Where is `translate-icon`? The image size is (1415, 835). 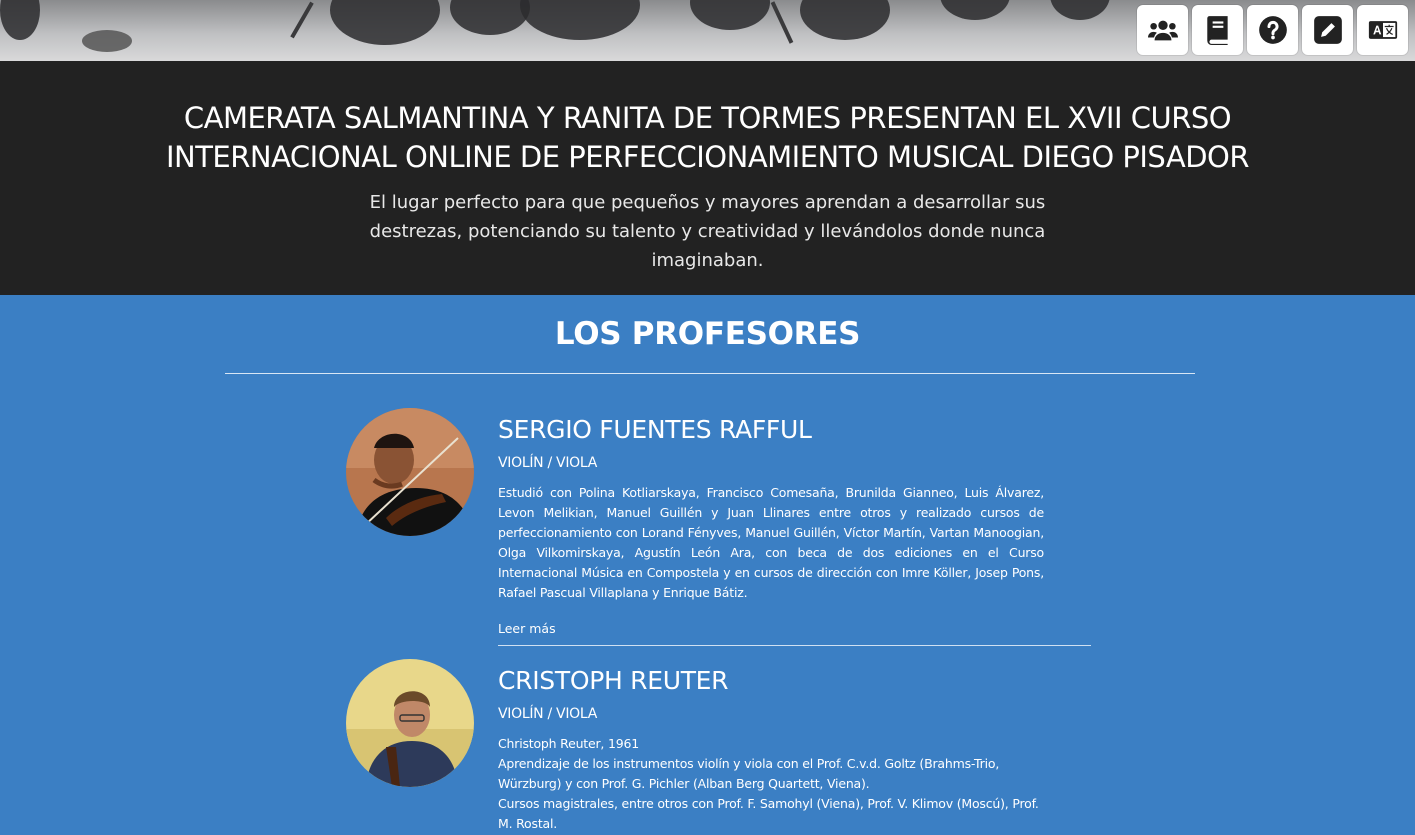 translate-icon is located at coordinates (1382, 30).